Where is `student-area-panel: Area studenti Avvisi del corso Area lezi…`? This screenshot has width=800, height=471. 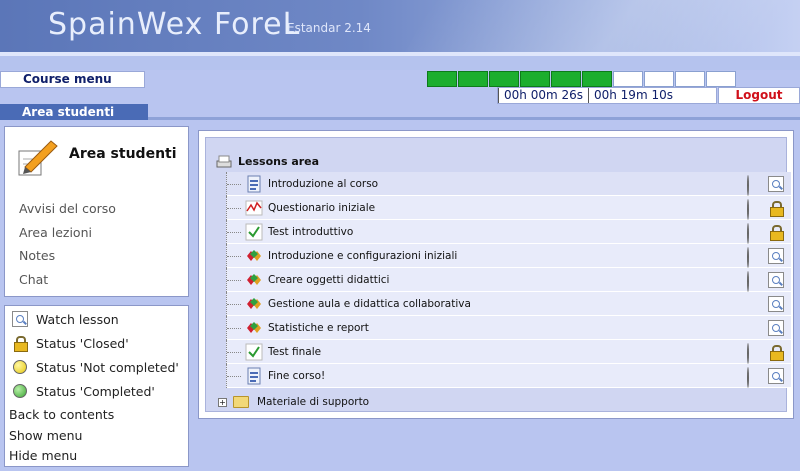
student-area-panel: Area studenti Avvisi del corso Area lezi… is located at coordinates (96, 211).